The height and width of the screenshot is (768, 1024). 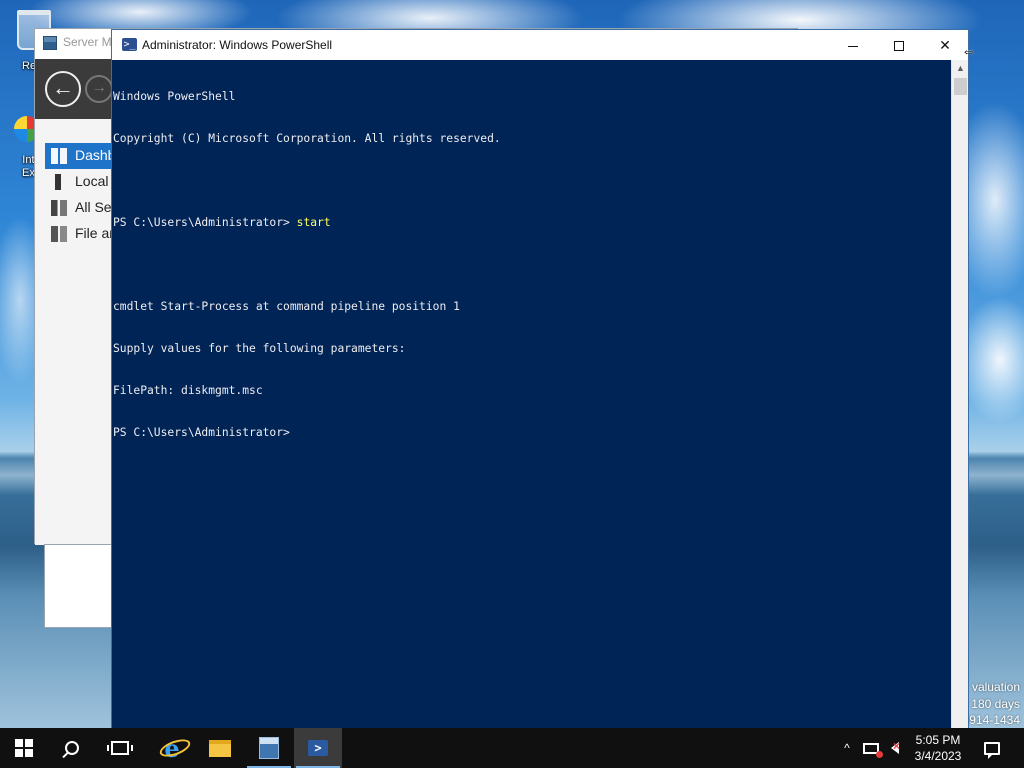 I want to click on window-title: Administrator: Windows PowerShell, so click(x=237, y=45).